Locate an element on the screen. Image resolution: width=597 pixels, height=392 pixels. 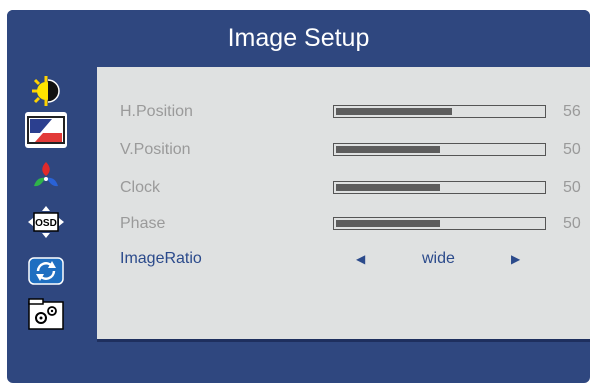
clock-row: Clock 50 is located at coordinates (343, 188).